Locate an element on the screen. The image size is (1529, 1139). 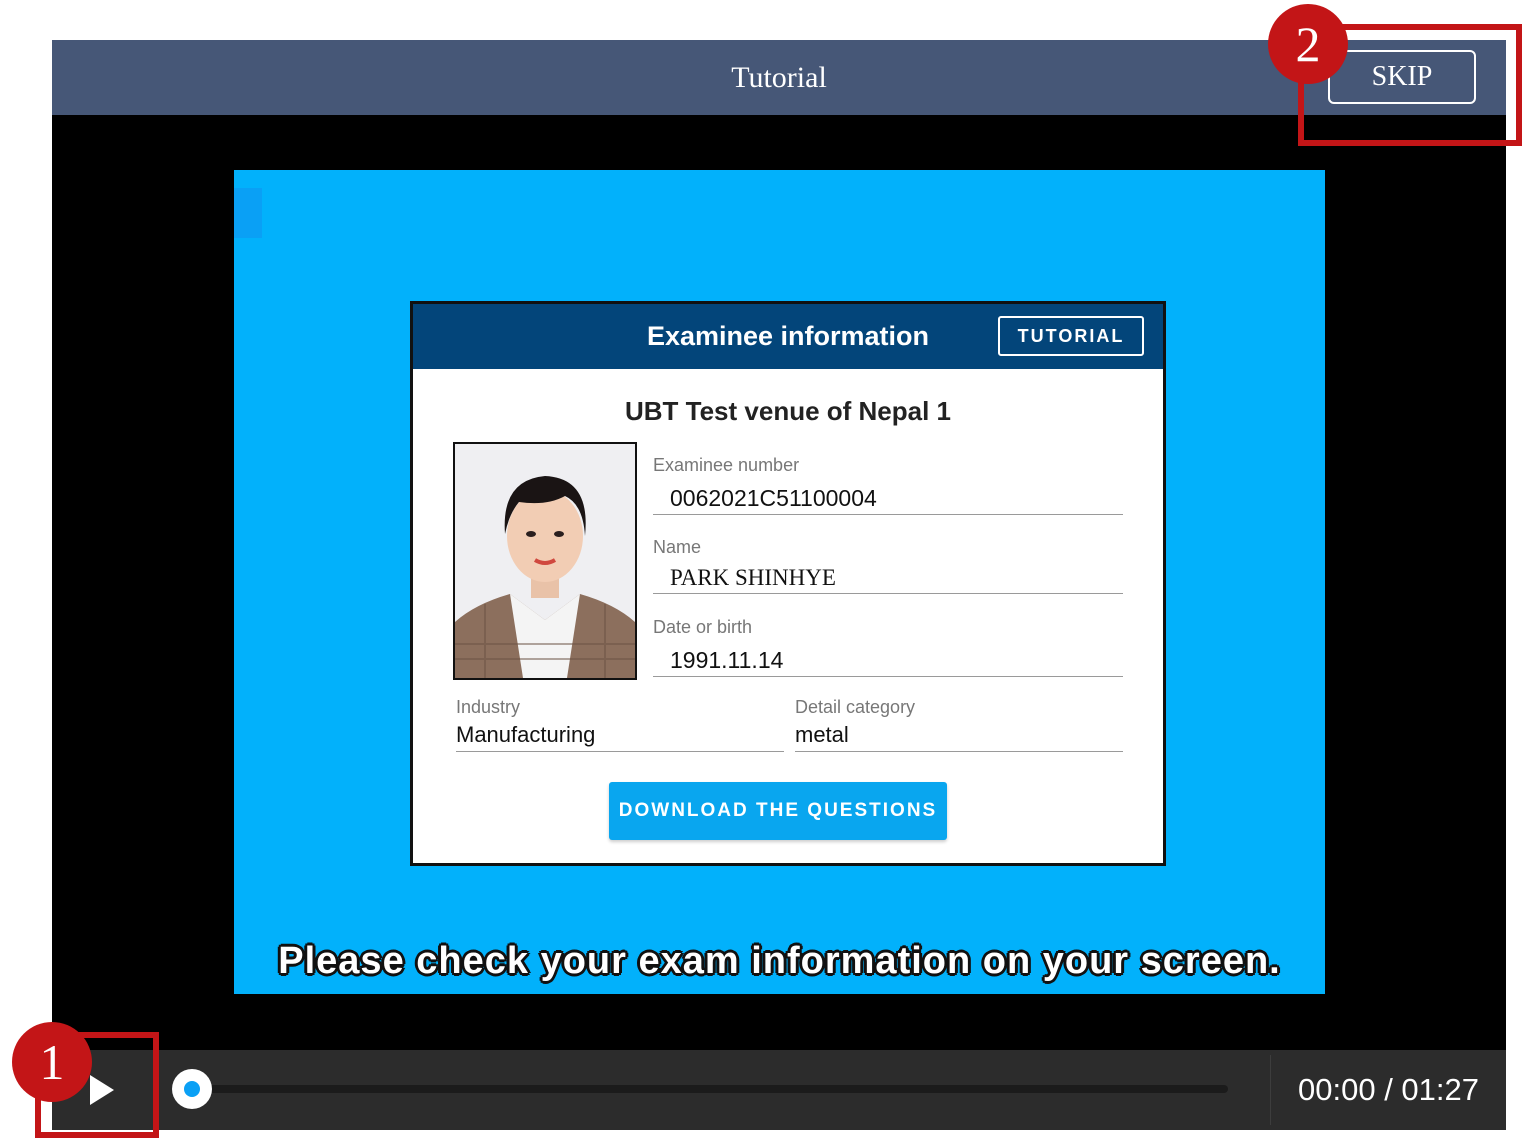
examinee-number-label: Examinee number is located at coordinates (726, 465).